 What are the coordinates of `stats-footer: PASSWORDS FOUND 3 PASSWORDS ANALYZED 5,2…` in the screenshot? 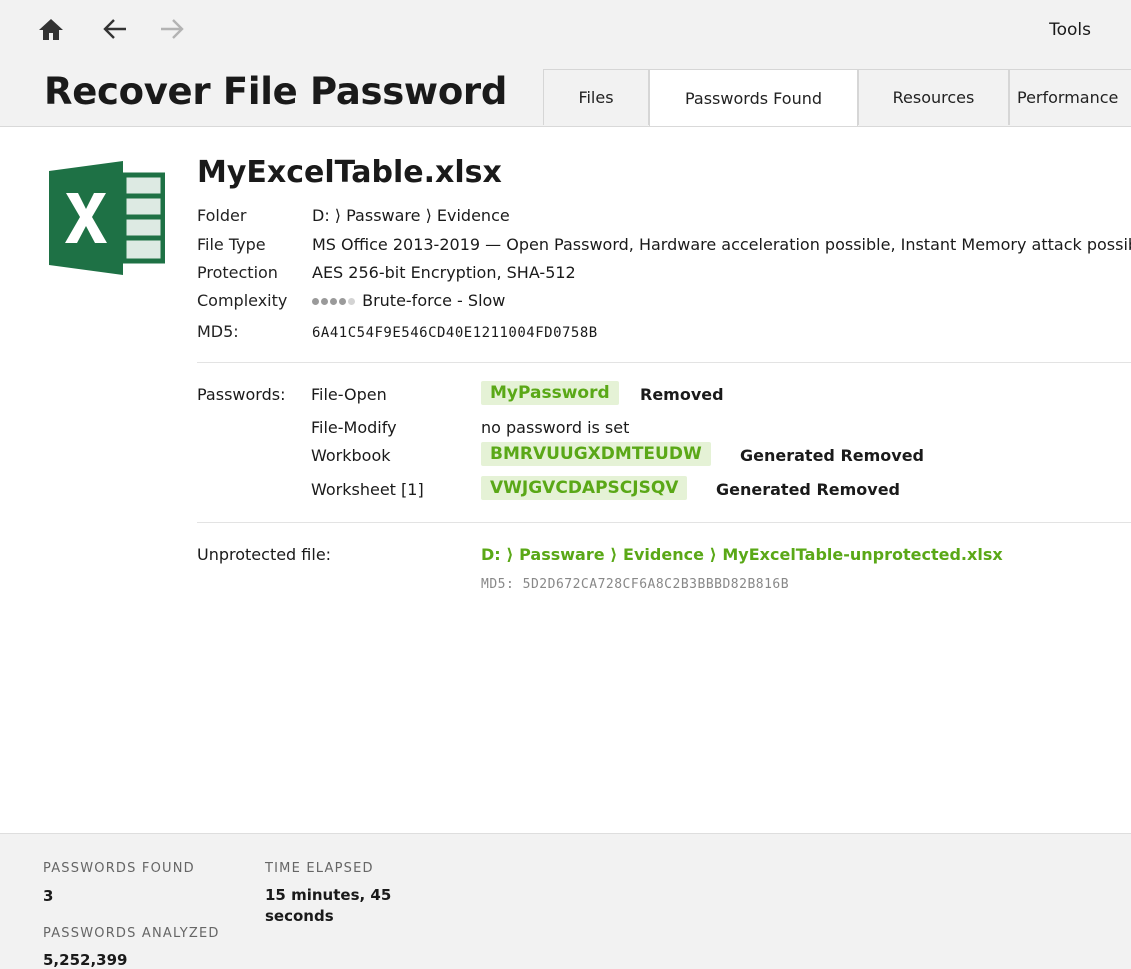 It's located at (565, 901).